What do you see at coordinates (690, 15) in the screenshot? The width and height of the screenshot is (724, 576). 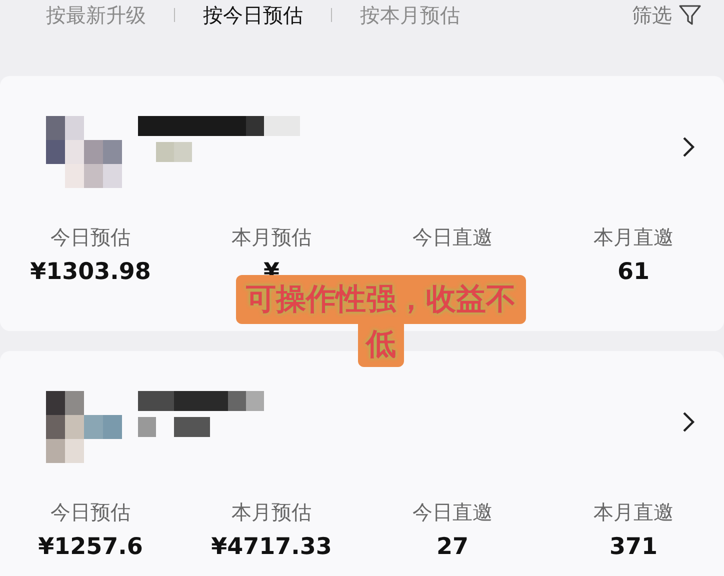 I see `filter-icon` at bounding box center [690, 15].